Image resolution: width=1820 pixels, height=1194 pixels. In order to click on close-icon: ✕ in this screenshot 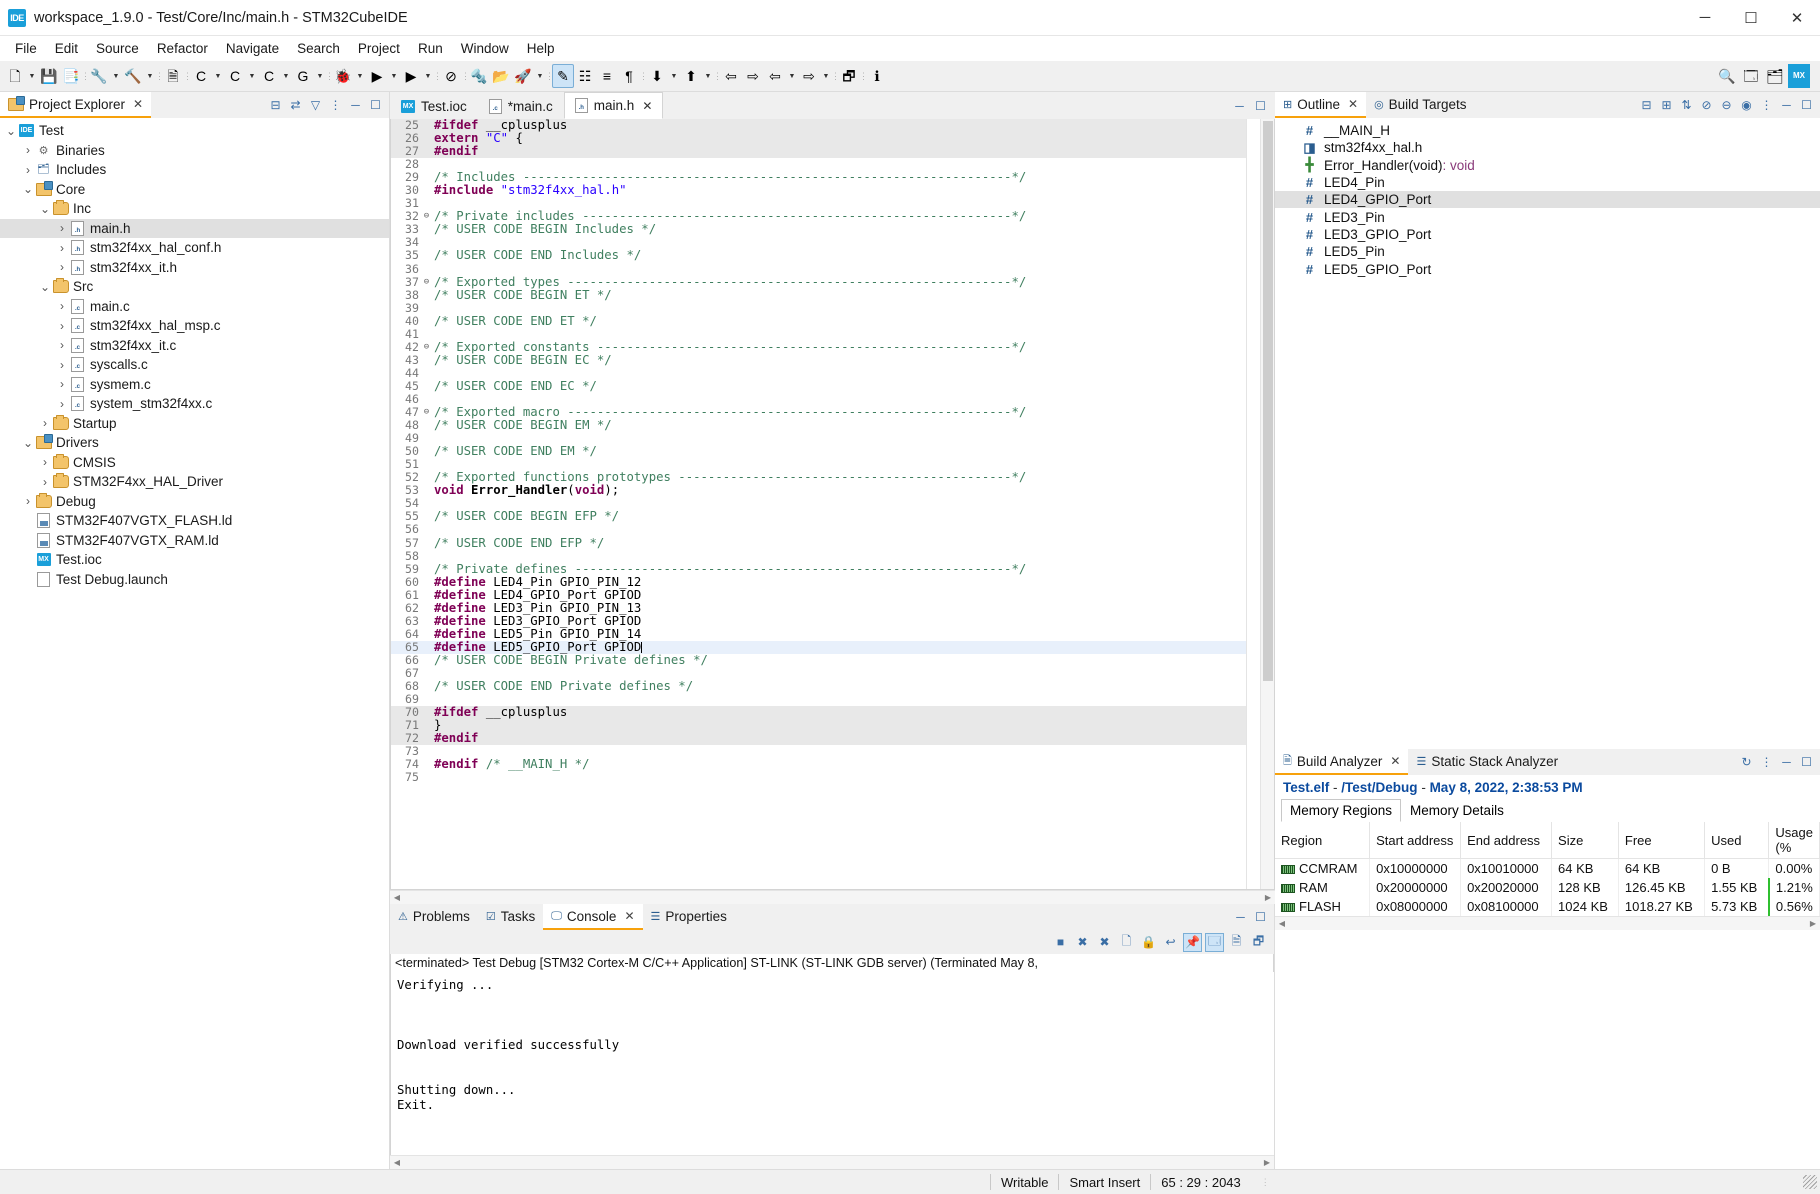, I will do `click(1395, 761)`.